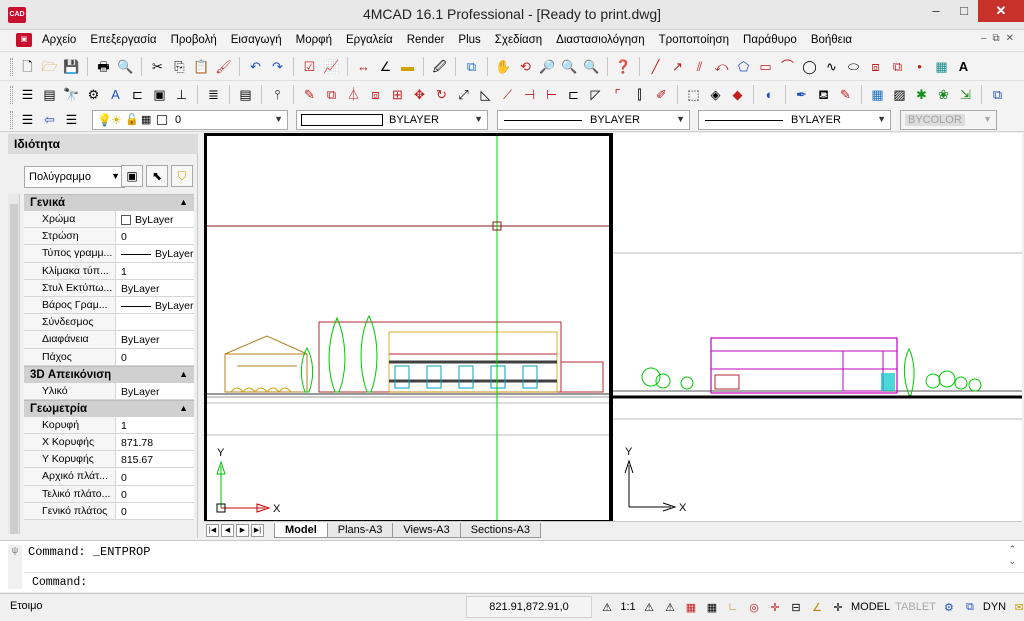  I want to click on library-icon: ⧉, so click(997, 94).